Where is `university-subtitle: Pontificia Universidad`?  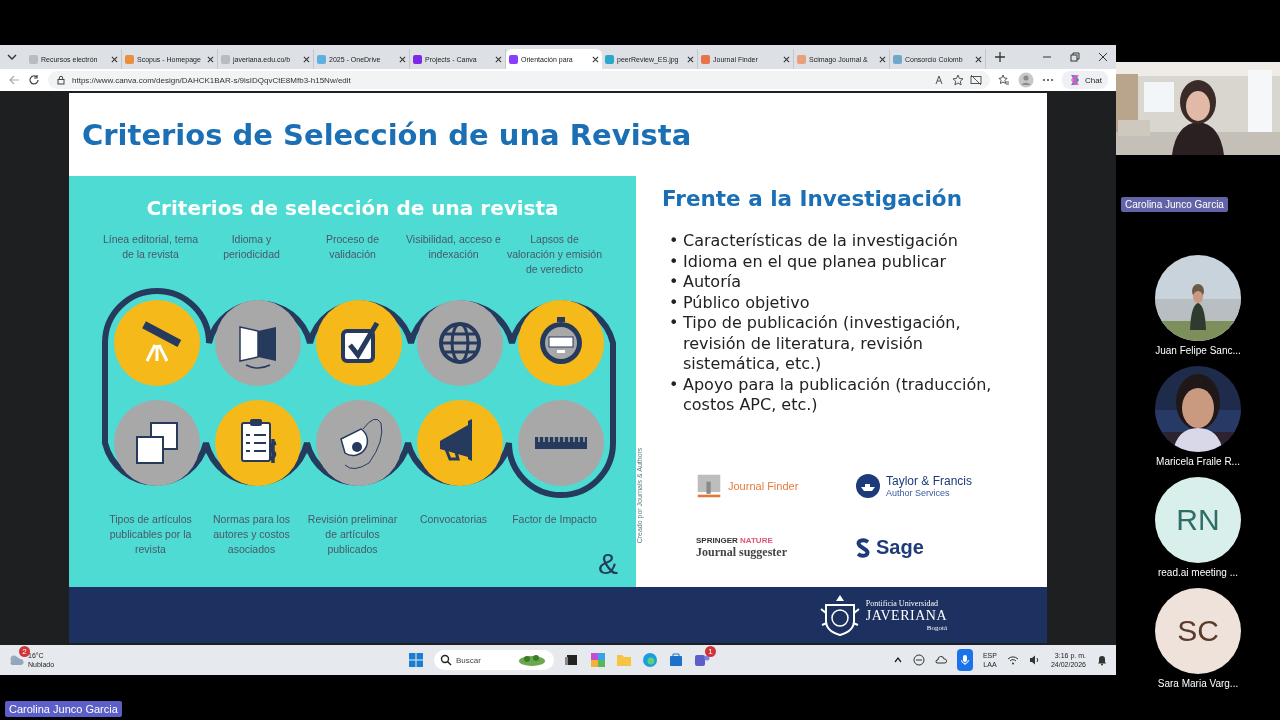
university-subtitle: Pontificia Universidad is located at coordinates (902, 603).